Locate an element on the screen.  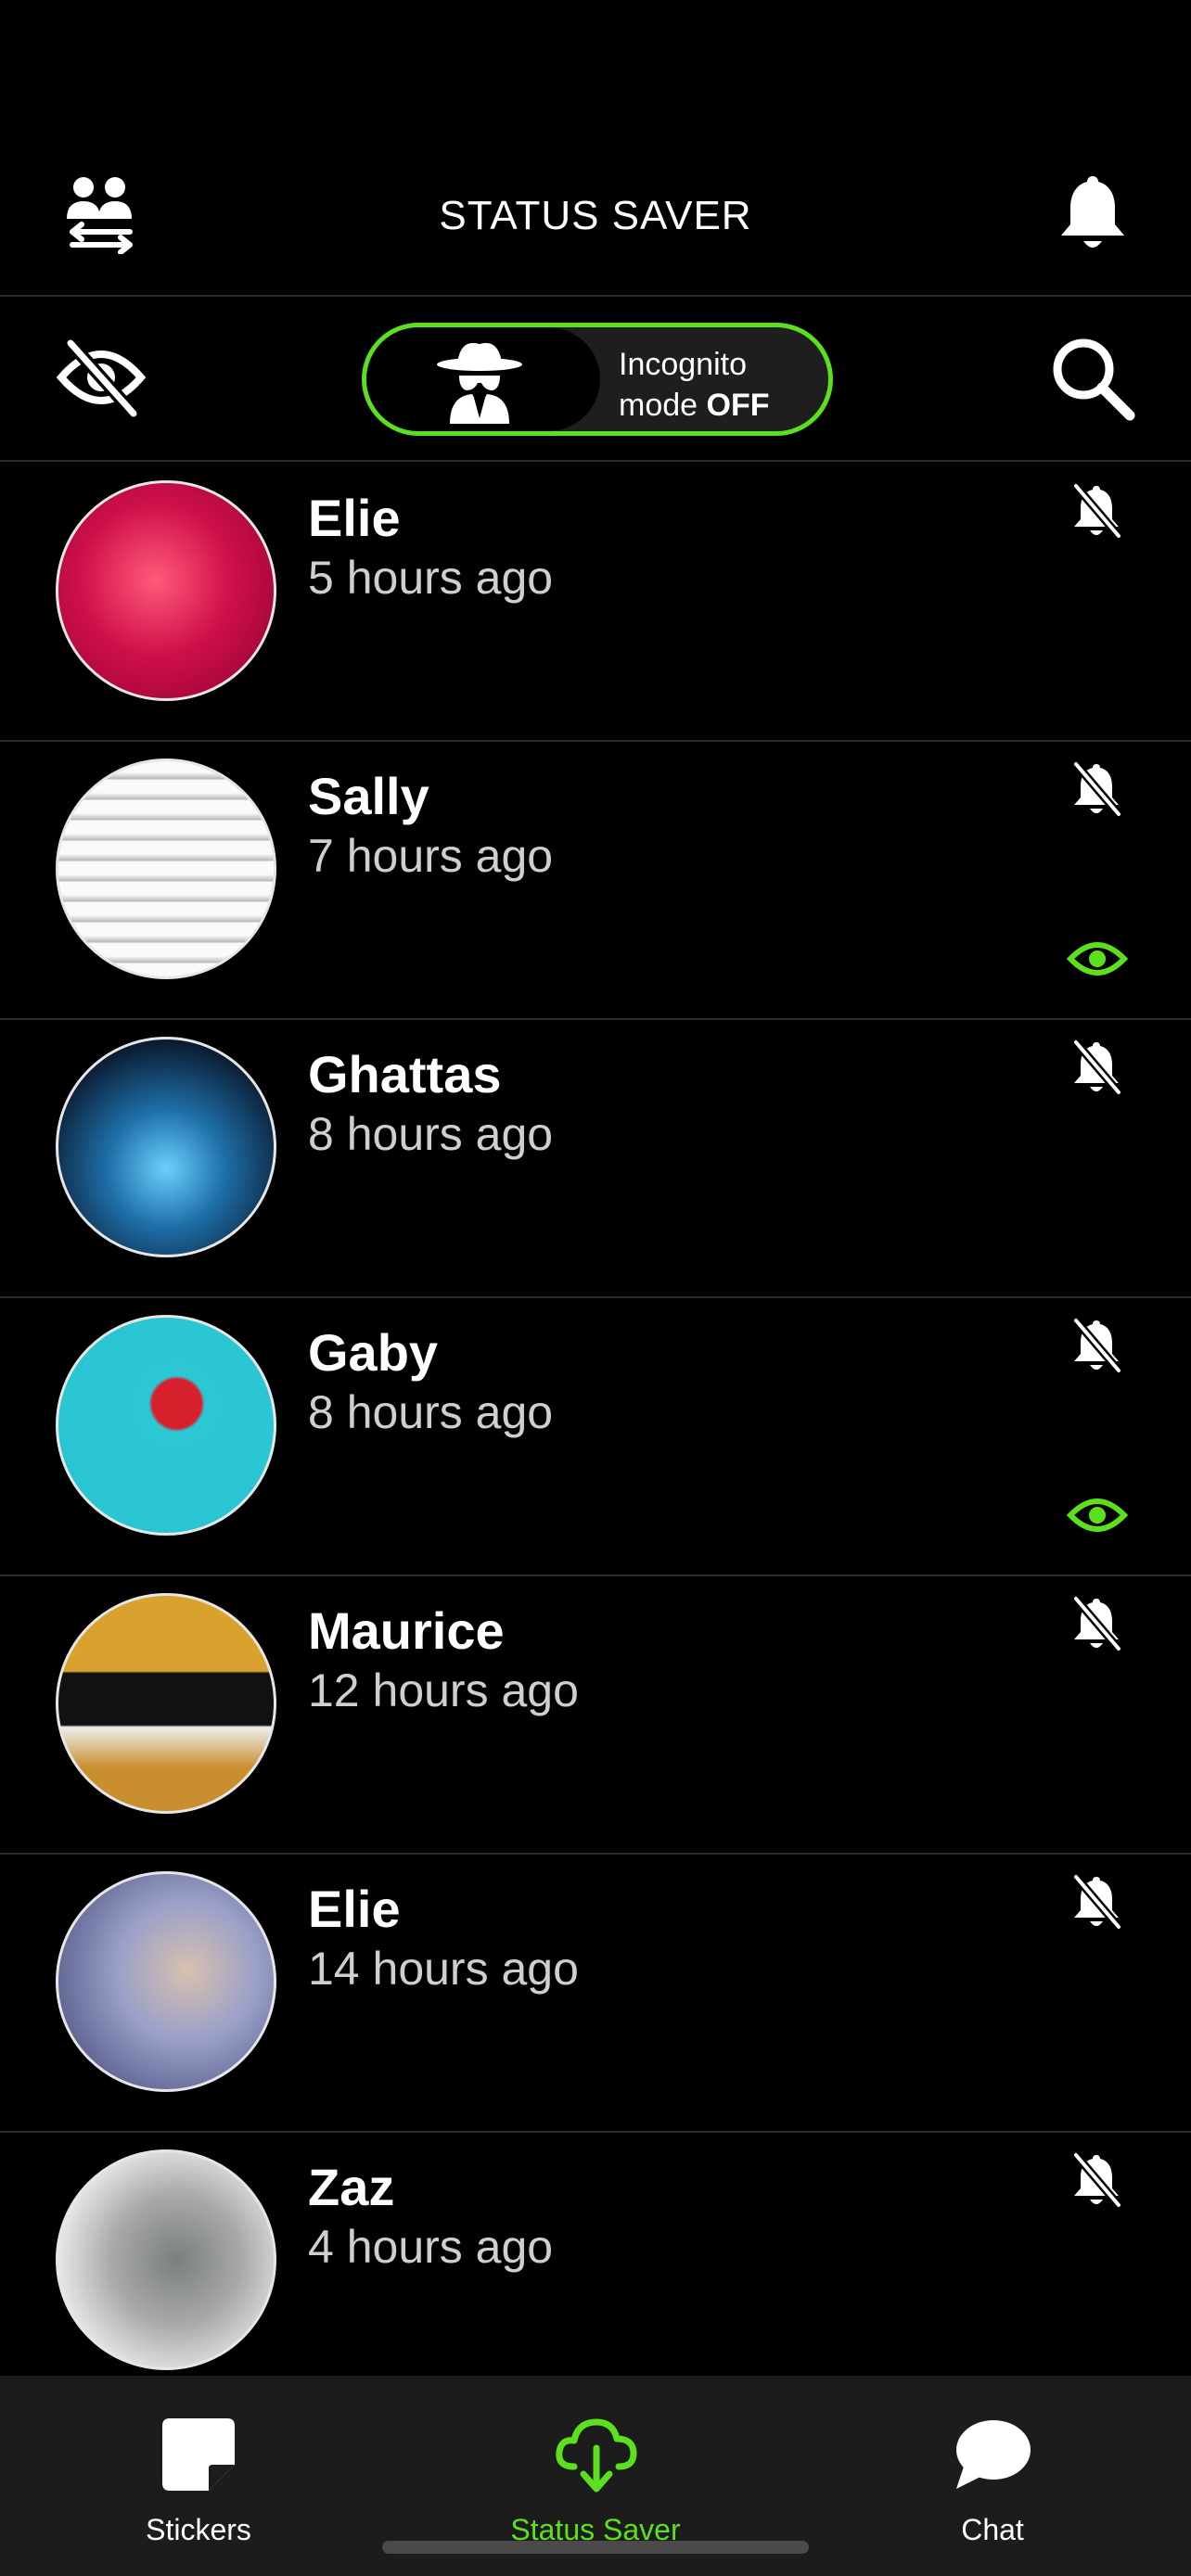
incognito-label: Incognito mode OFF is located at coordinates (694, 385).